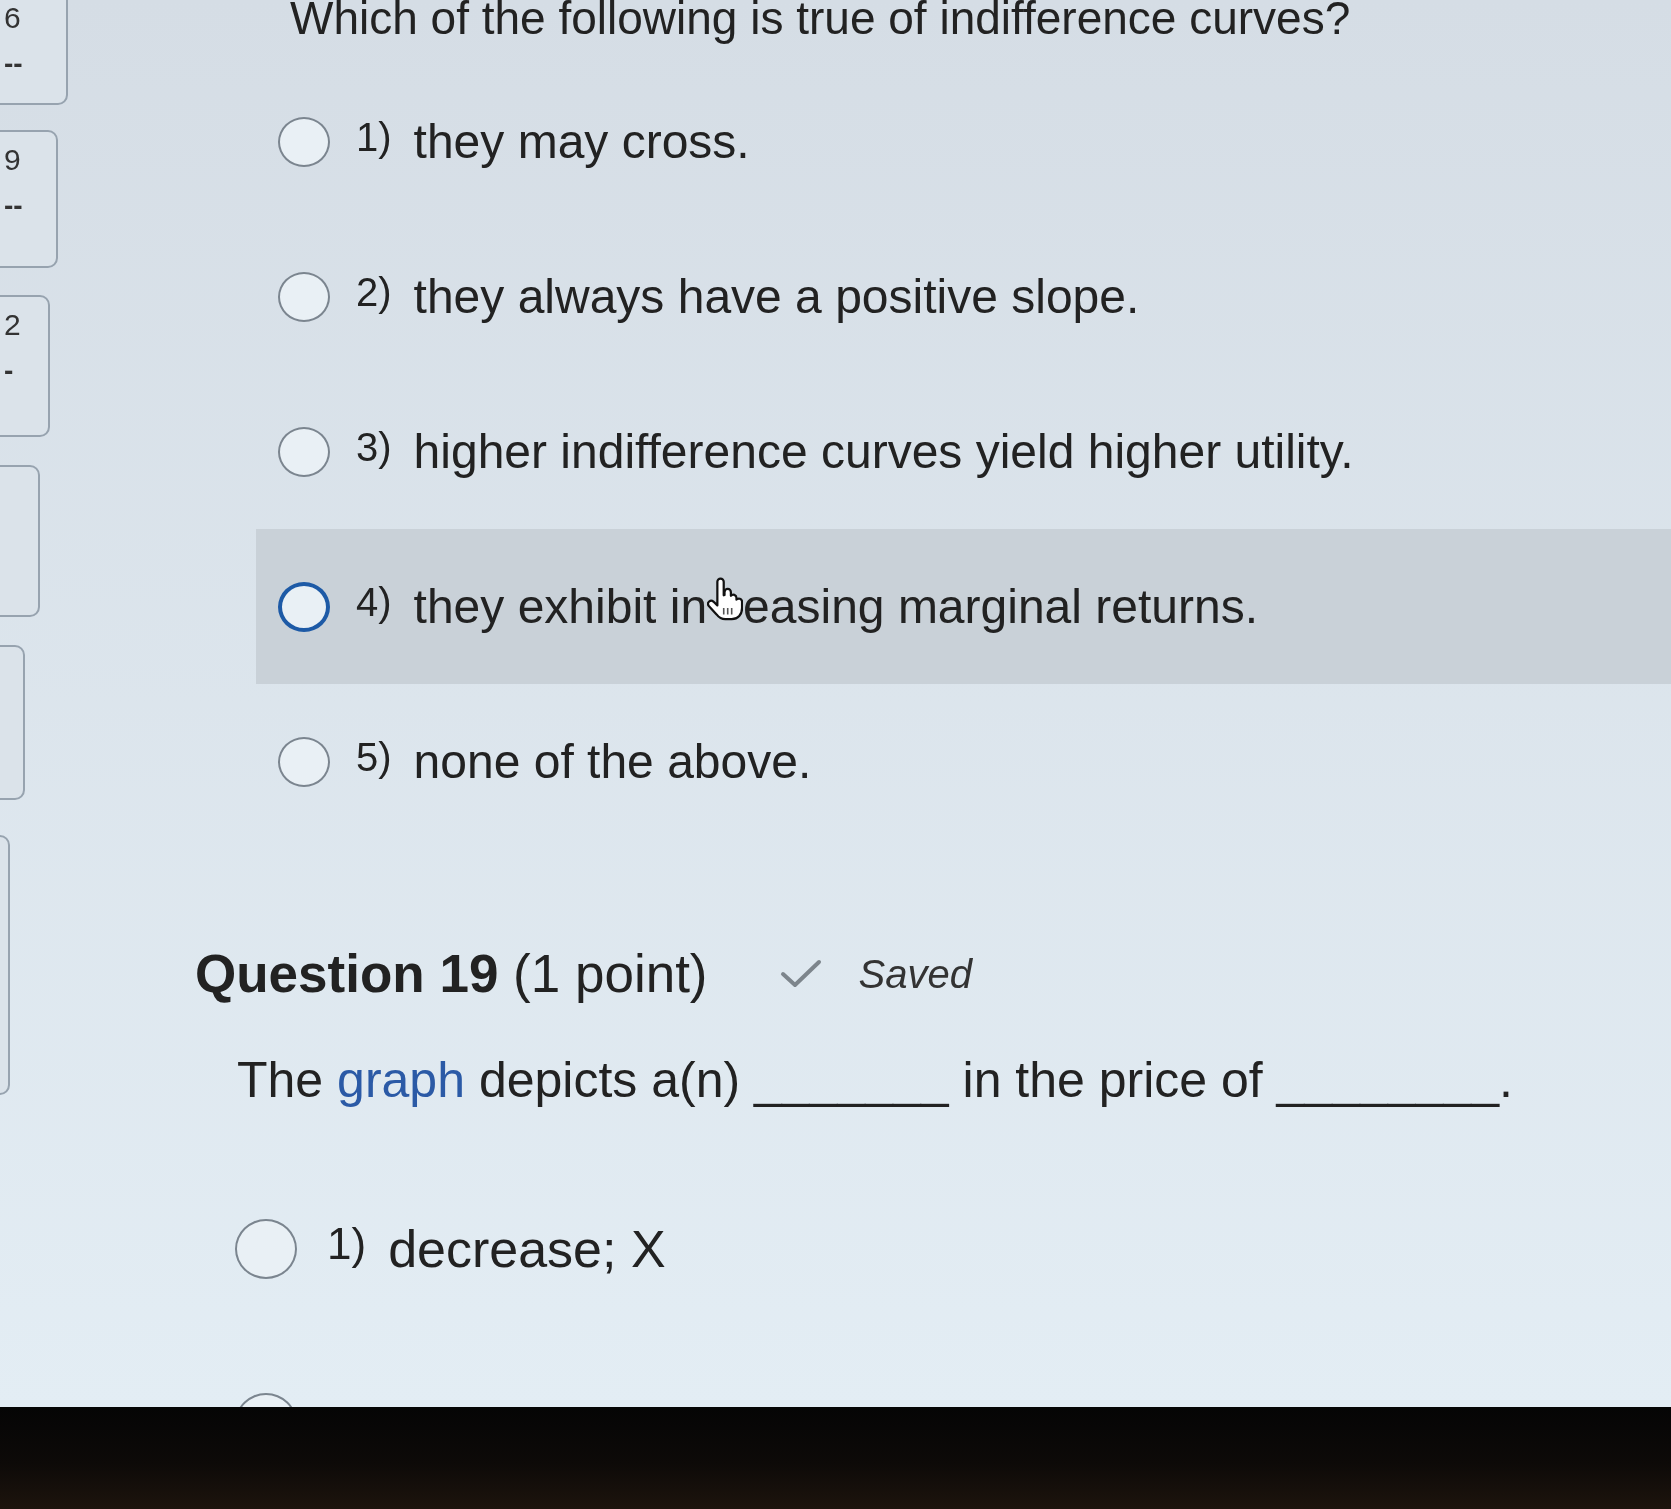 The width and height of the screenshot is (1671, 1509). I want to click on option-text: they exhibit in, so click(560, 606).